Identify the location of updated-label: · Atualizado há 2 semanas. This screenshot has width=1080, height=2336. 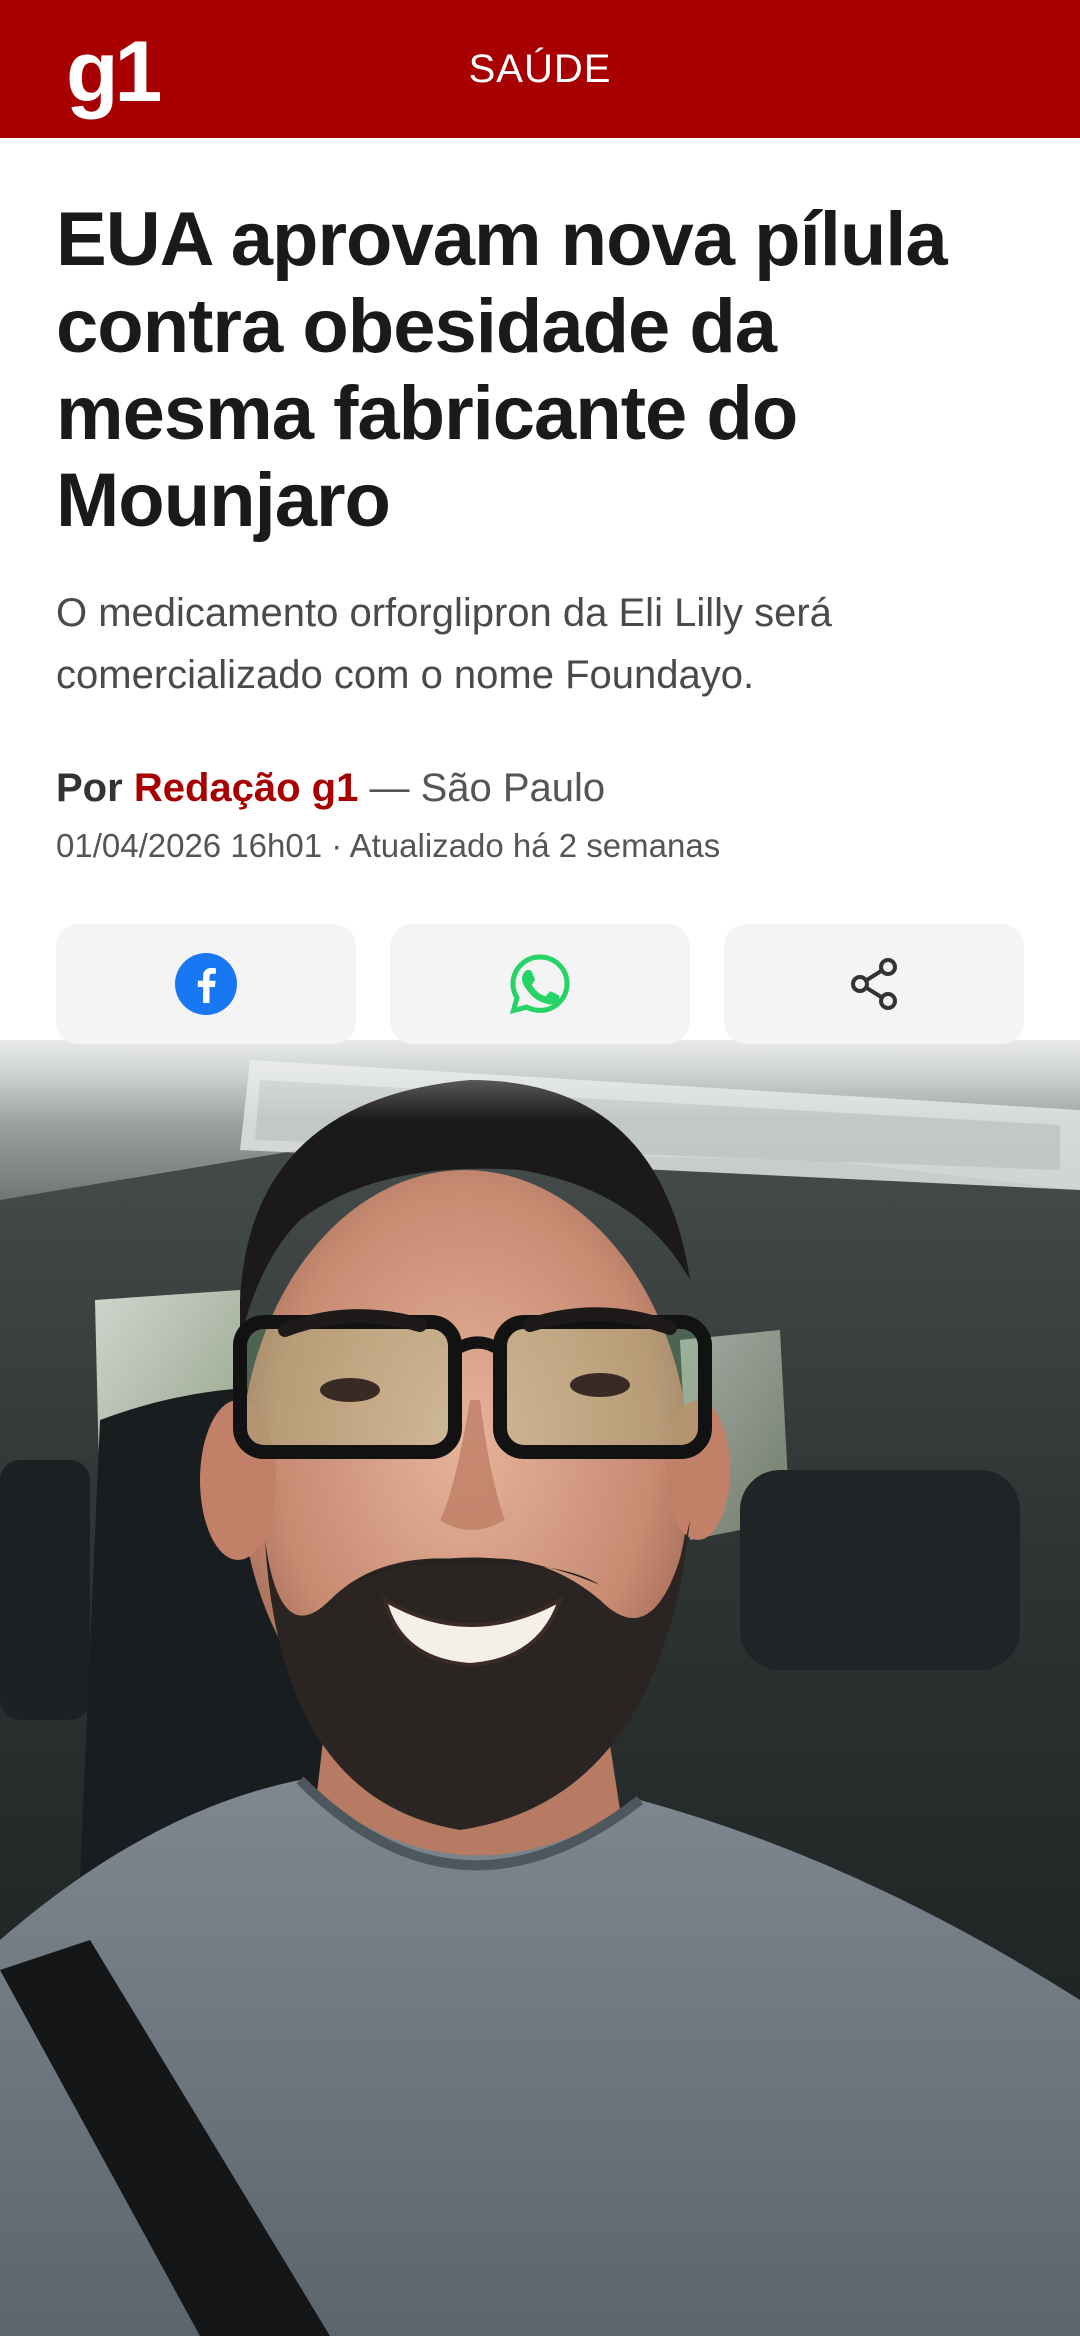
(526, 845).